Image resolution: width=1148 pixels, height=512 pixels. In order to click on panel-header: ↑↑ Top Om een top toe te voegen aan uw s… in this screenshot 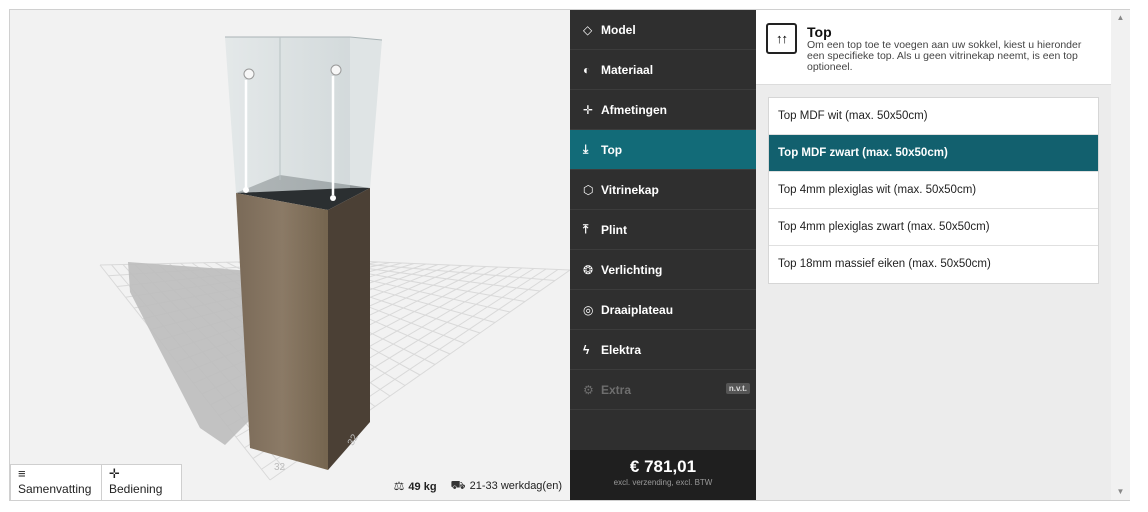, I will do `click(933, 47)`.